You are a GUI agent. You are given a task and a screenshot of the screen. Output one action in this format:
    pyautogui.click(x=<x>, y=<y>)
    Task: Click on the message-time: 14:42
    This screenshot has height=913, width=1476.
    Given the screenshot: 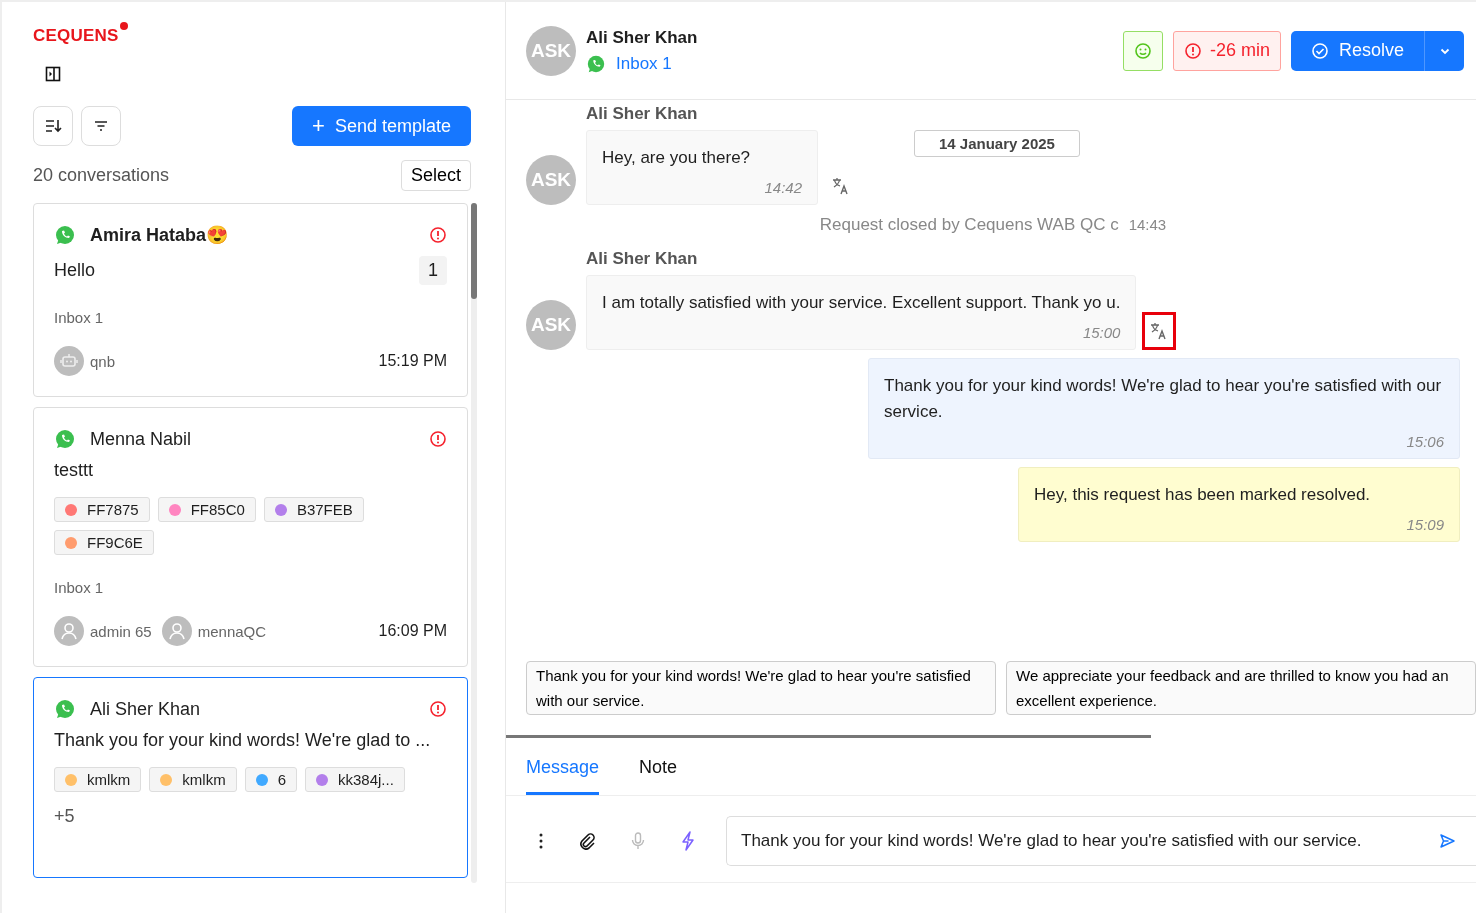 What is the action you would take?
    pyautogui.click(x=783, y=187)
    